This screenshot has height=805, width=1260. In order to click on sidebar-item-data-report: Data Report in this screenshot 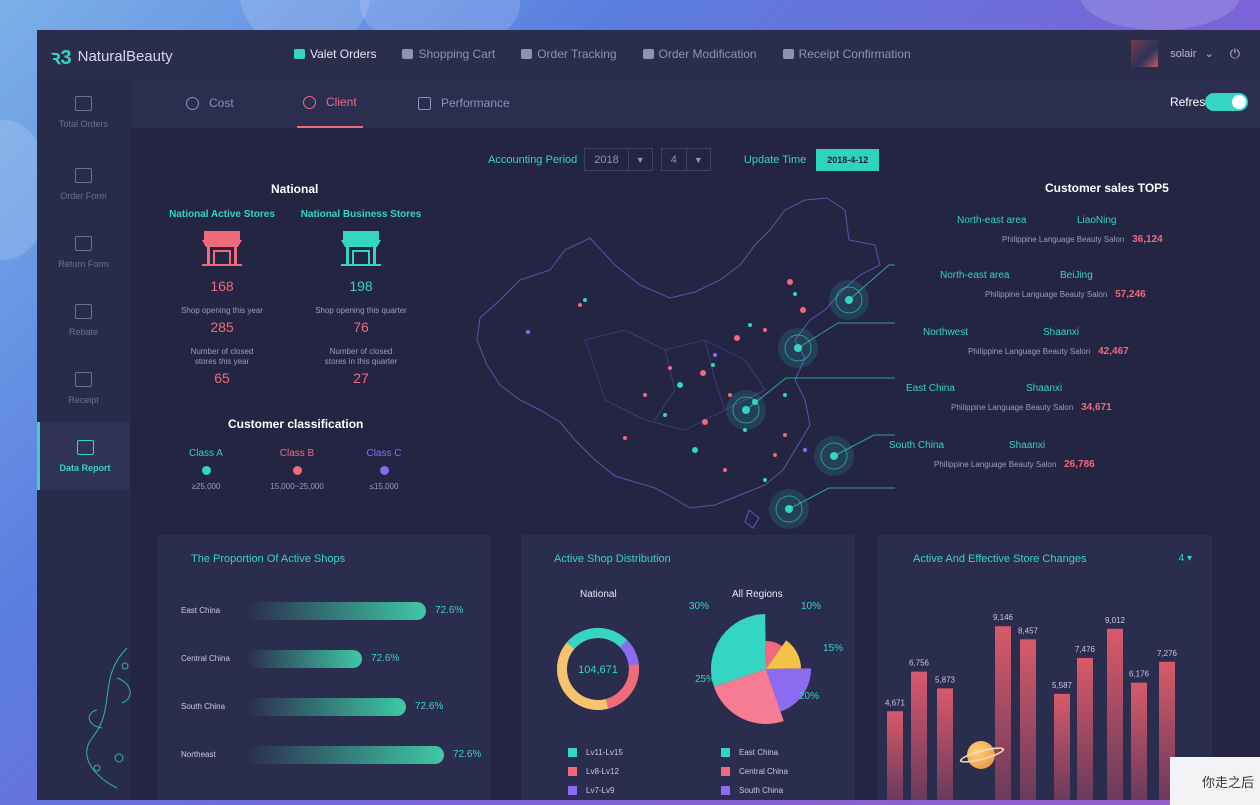, I will do `click(83, 456)`.